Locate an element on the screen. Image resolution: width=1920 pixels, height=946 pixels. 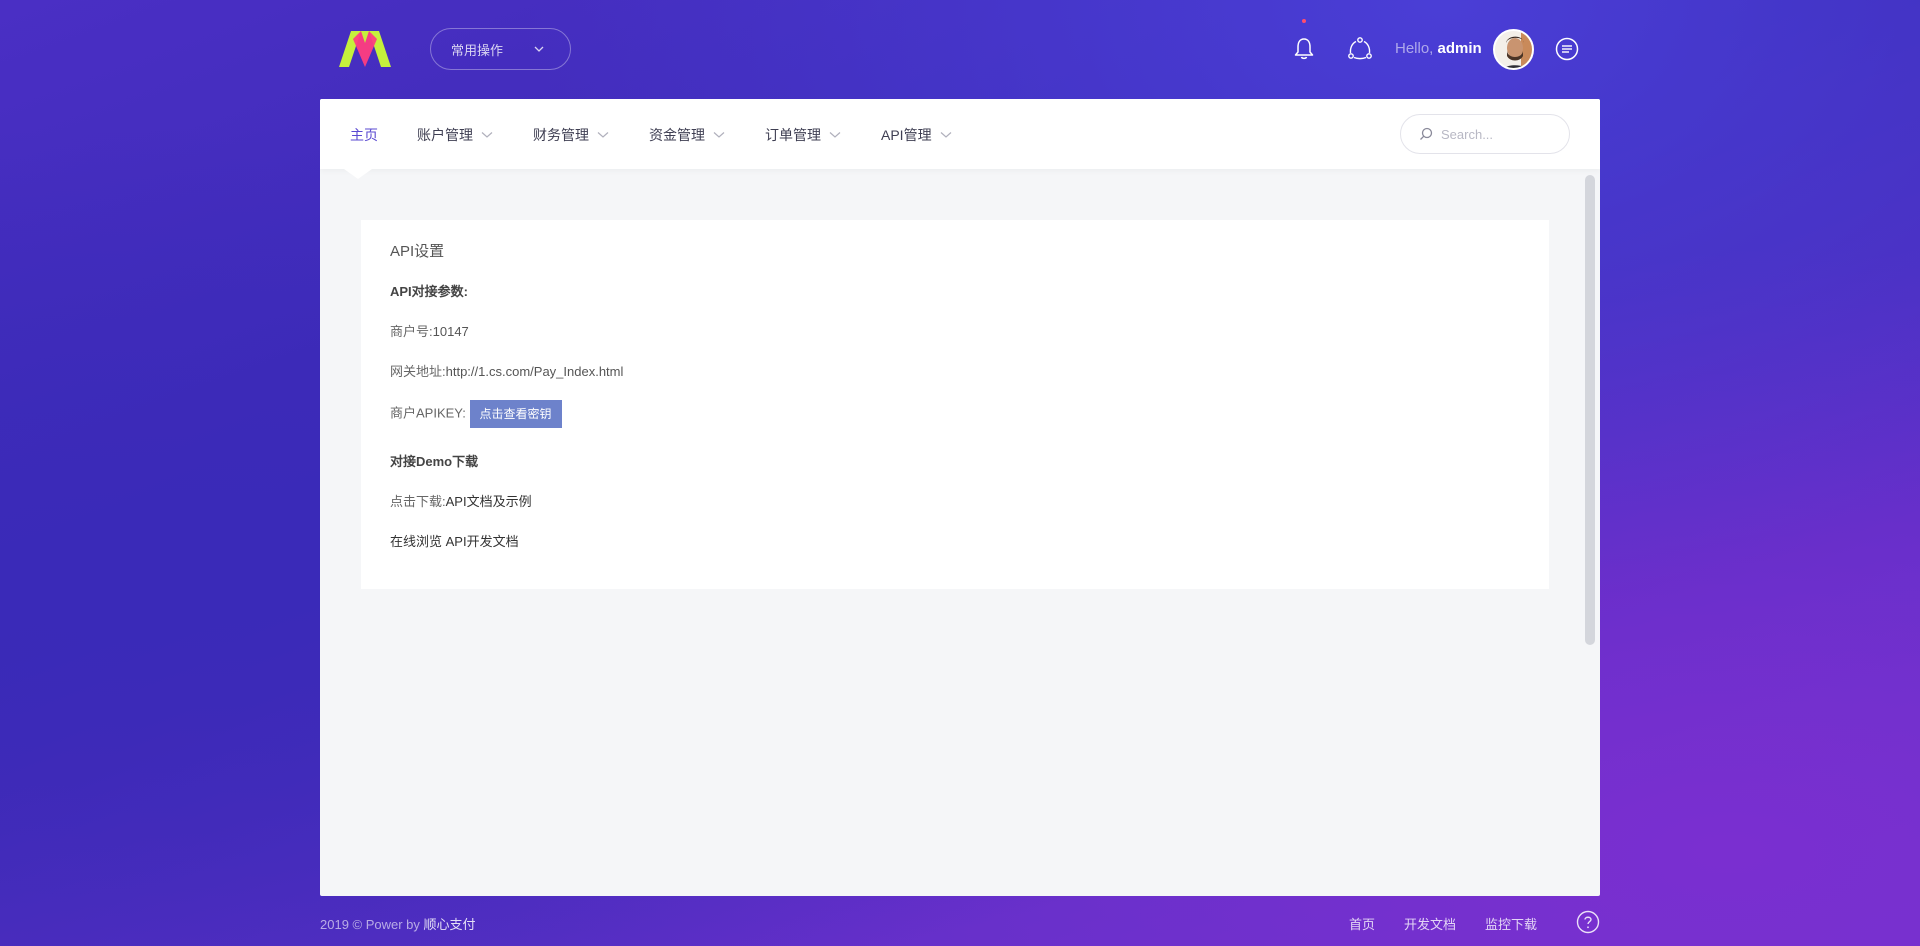
nav-item-label: 账户管理 is located at coordinates (445, 135).